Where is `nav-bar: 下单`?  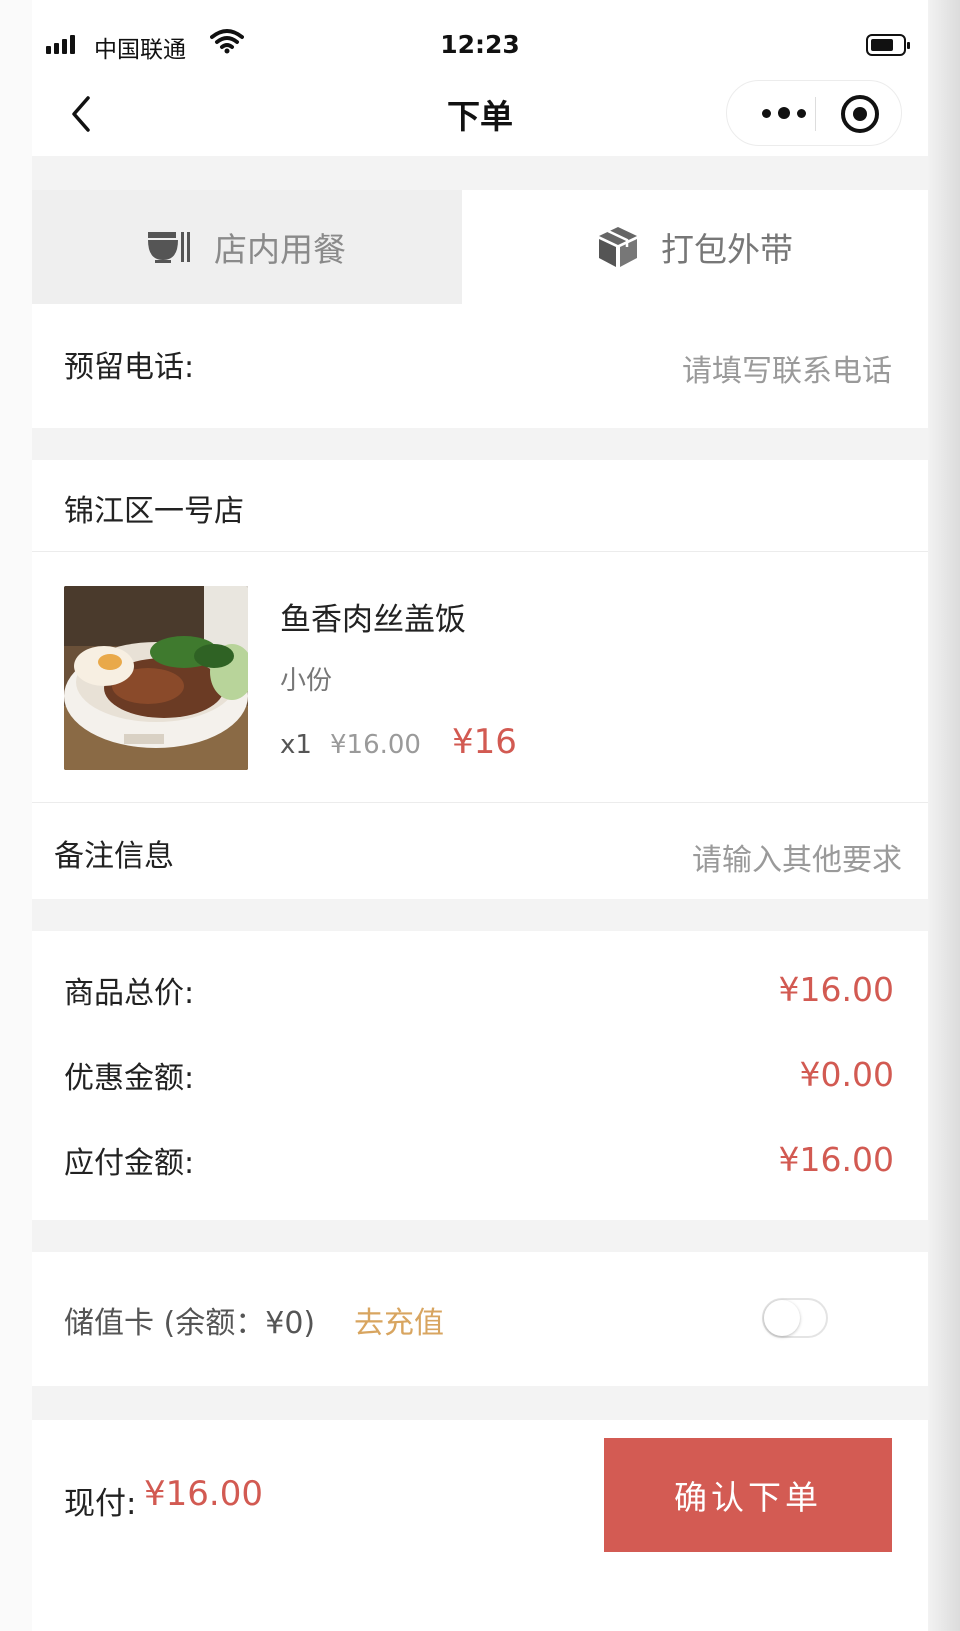 nav-bar: 下单 is located at coordinates (480, 118).